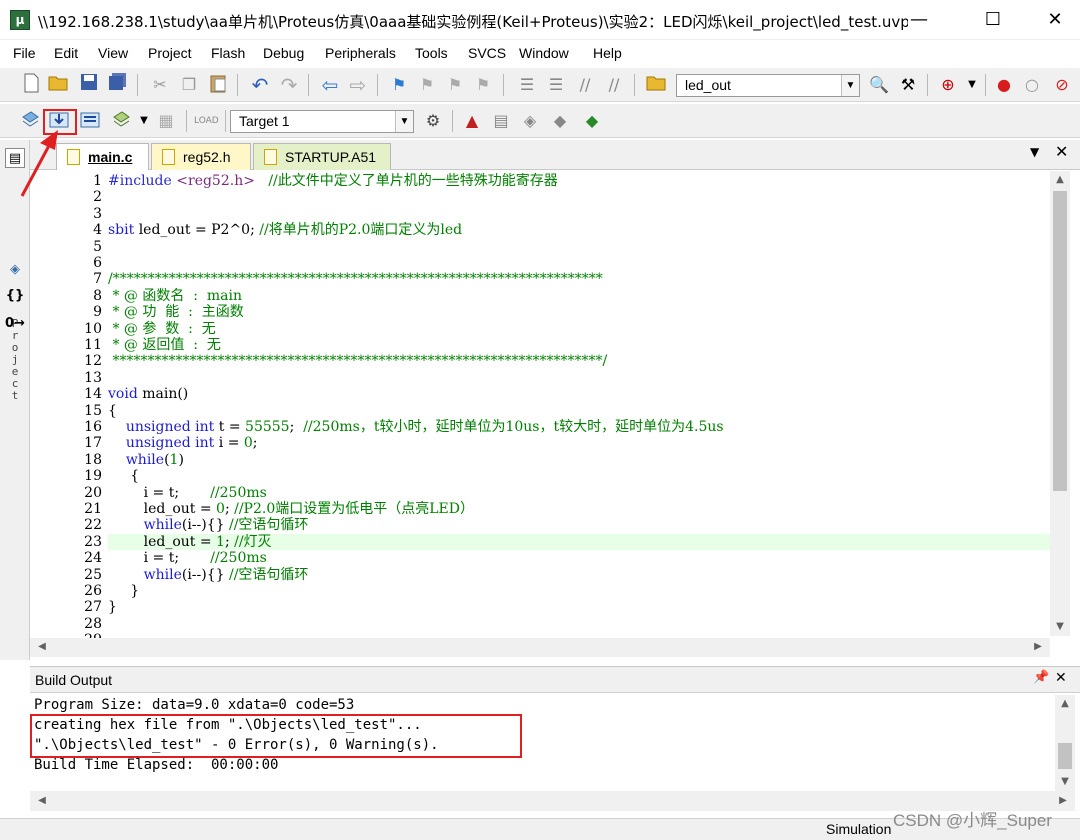 This screenshot has height=840, width=1080. Describe the element at coordinates (472, 121) in the screenshot. I see `file-extensions-icon: ▲` at that location.